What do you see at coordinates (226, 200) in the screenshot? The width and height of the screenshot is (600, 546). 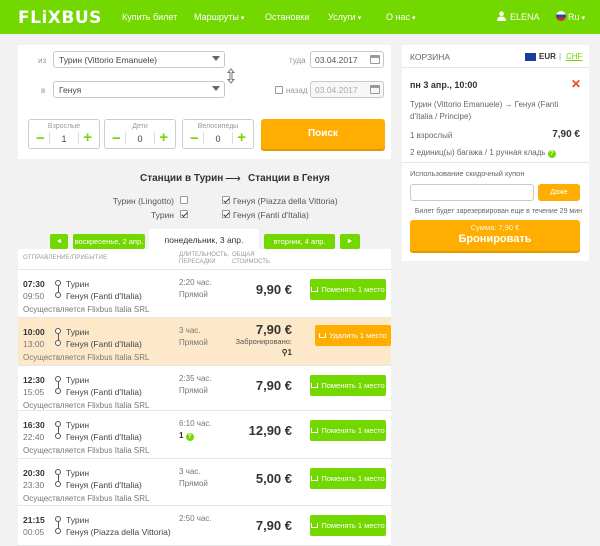 I see `station-vittoria-checkbox` at bounding box center [226, 200].